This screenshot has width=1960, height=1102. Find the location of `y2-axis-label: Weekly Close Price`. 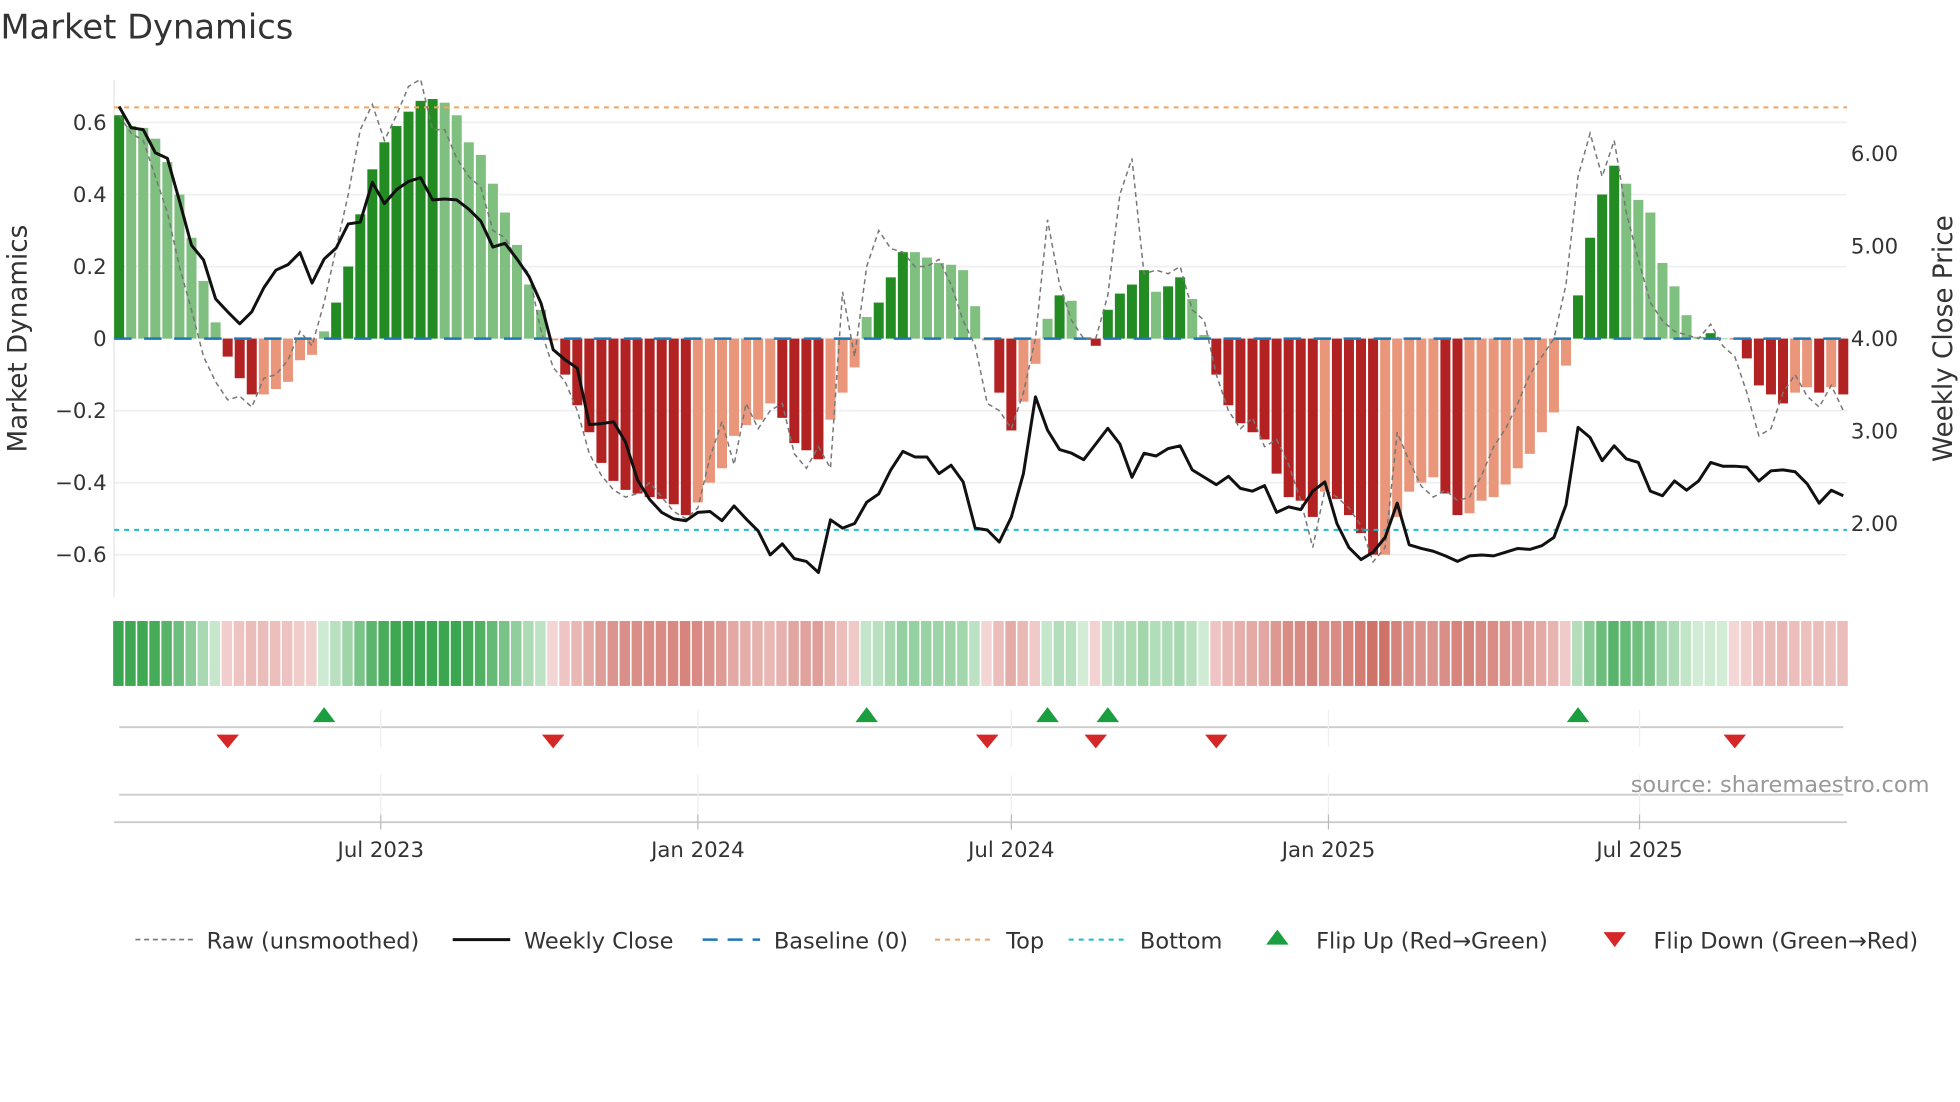

y2-axis-label: Weekly Close Price is located at coordinates (1944, 338).